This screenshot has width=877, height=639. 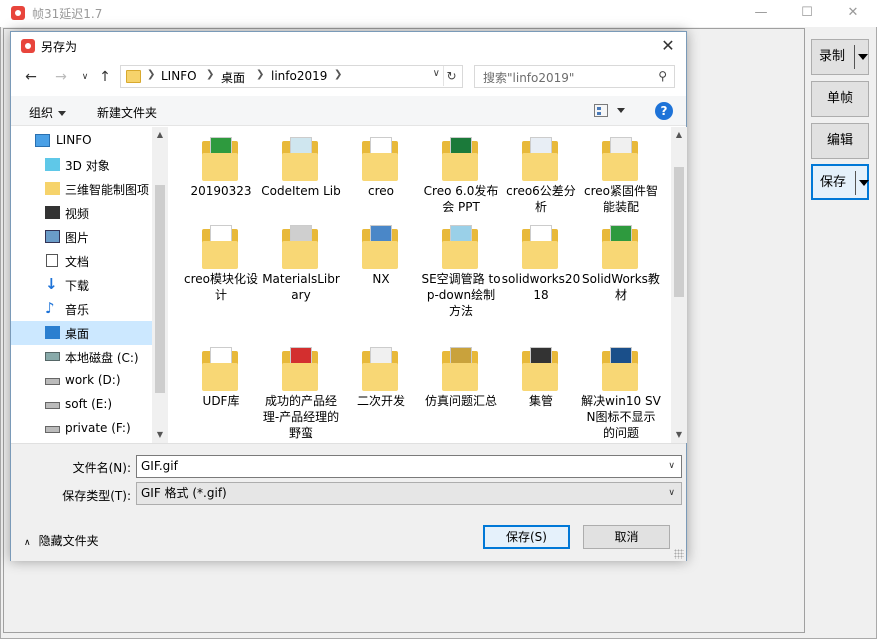 I want to click on view-options-icon, so click(x=601, y=110).